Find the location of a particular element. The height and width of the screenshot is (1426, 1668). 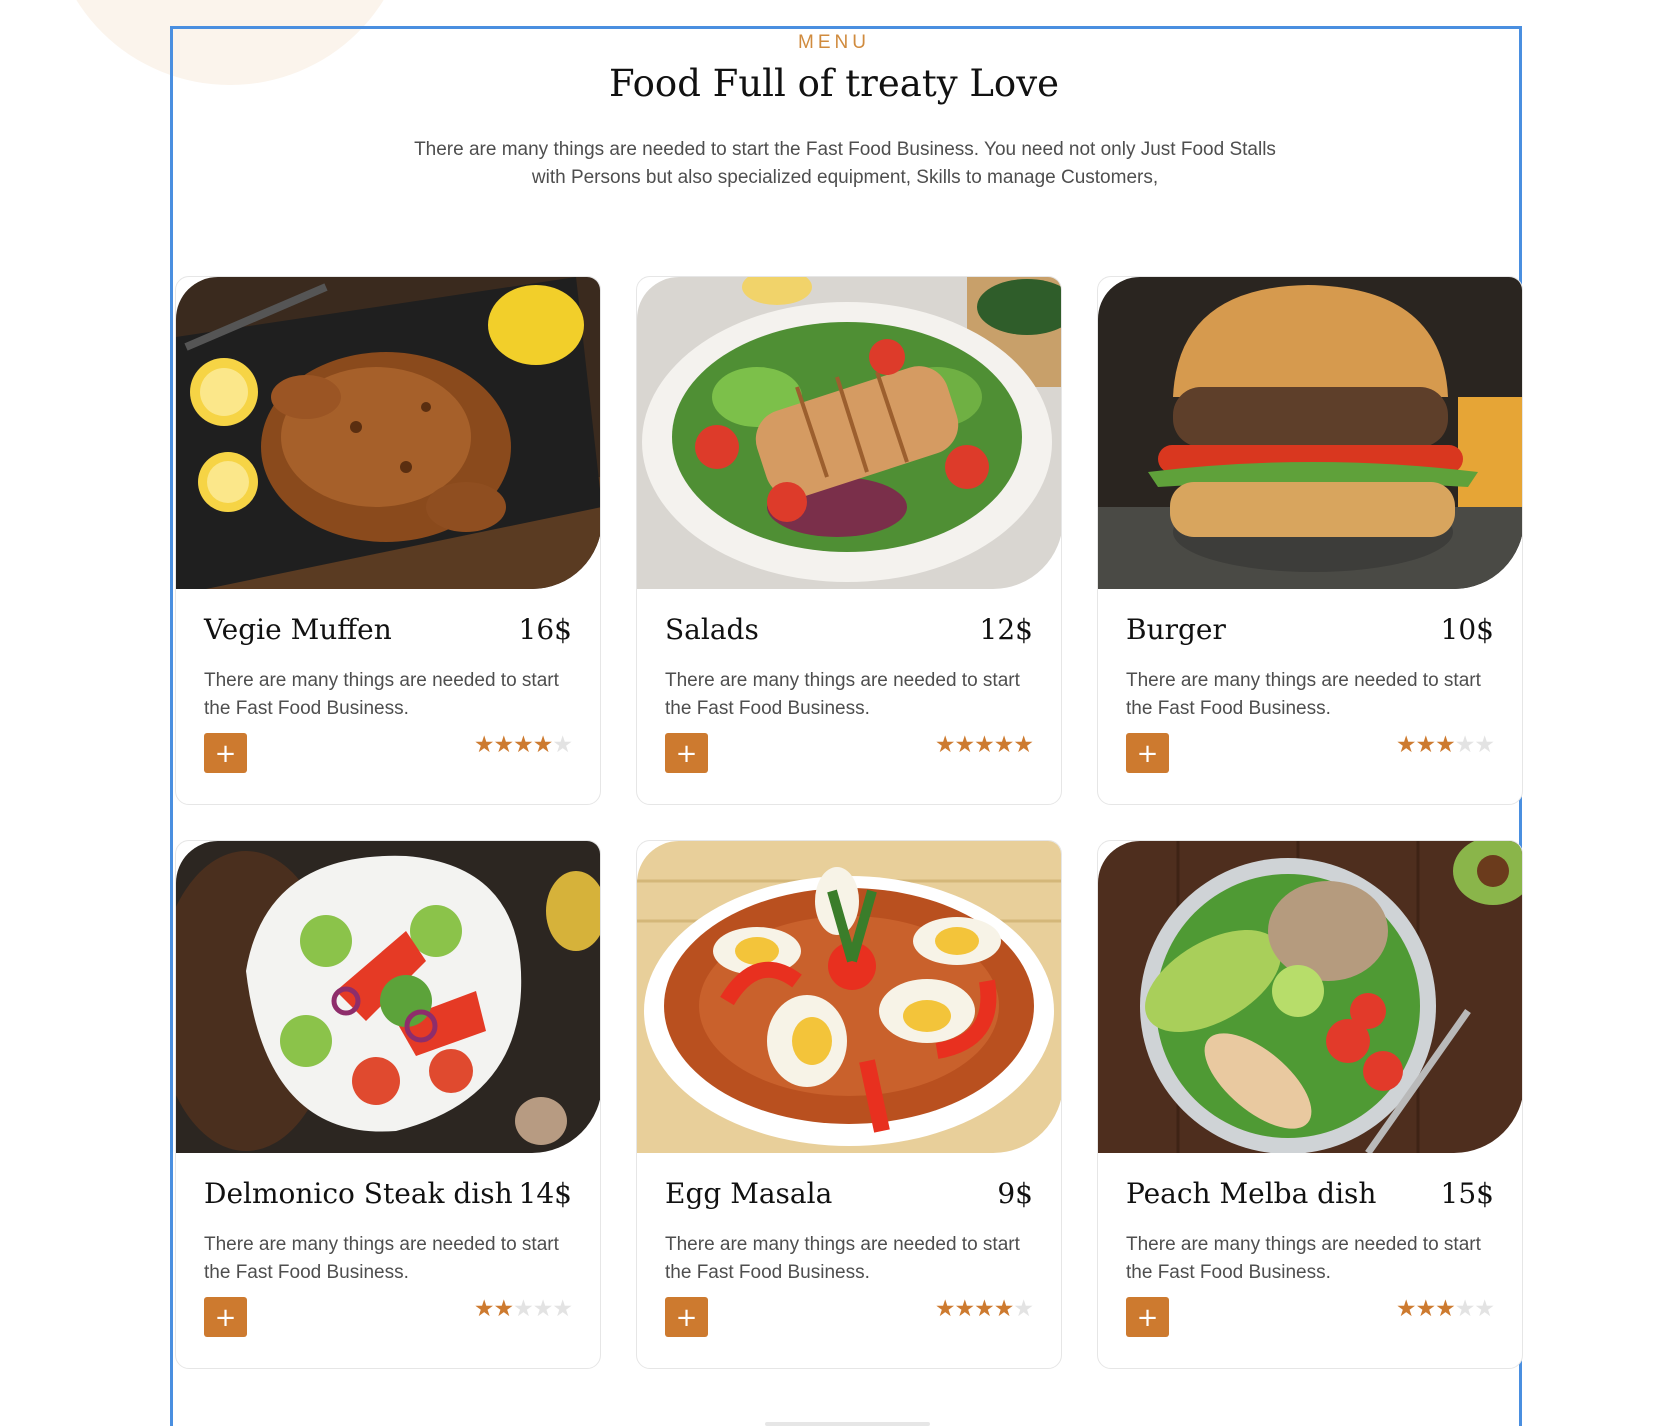

item-price: 12$ is located at coordinates (1006, 629).